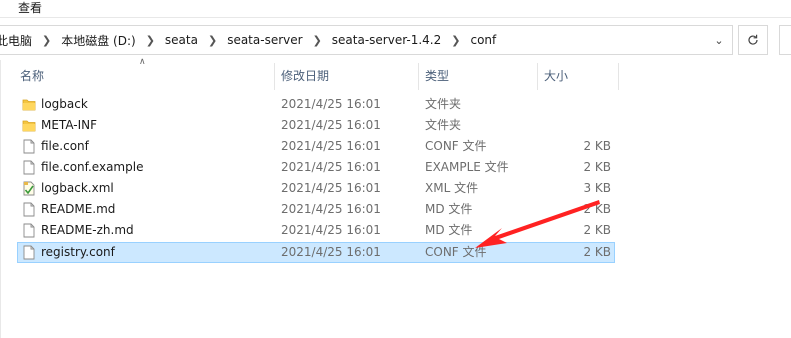 This screenshot has width=791, height=338. I want to click on file-row: logback.xml 2021/4/25 16:01 XML 文件 3 KB, so click(316, 188).